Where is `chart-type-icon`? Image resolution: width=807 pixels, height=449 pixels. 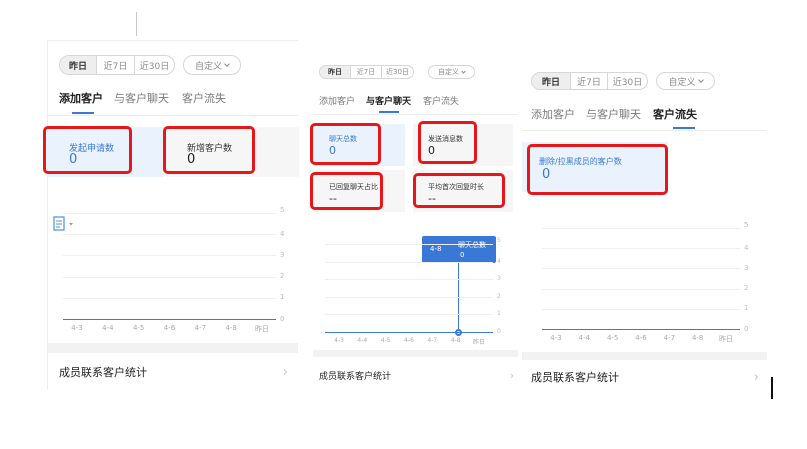
chart-type-icon is located at coordinates (65, 224).